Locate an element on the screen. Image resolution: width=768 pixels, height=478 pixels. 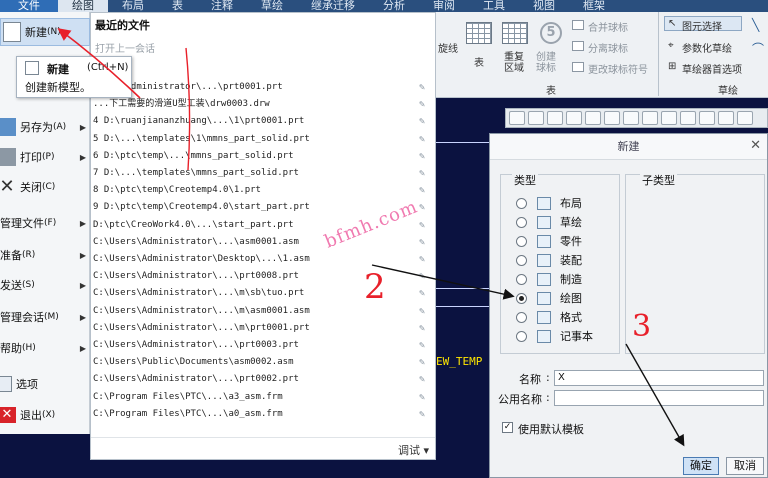
split-balloon-label: 分离球标 is located at coordinates (608, 47).